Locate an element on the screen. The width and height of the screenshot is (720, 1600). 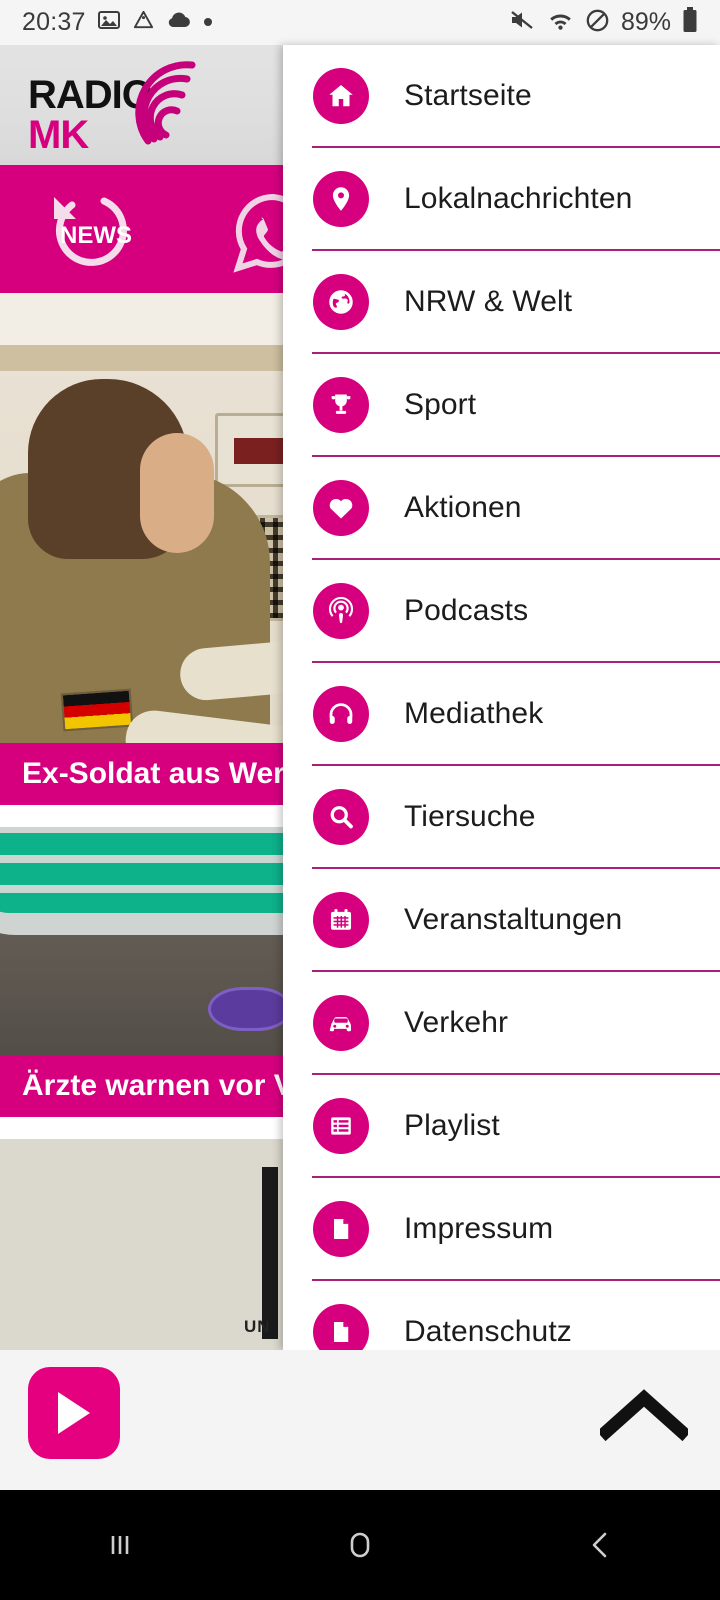
cloud-icon is located at coordinates (179, 22).